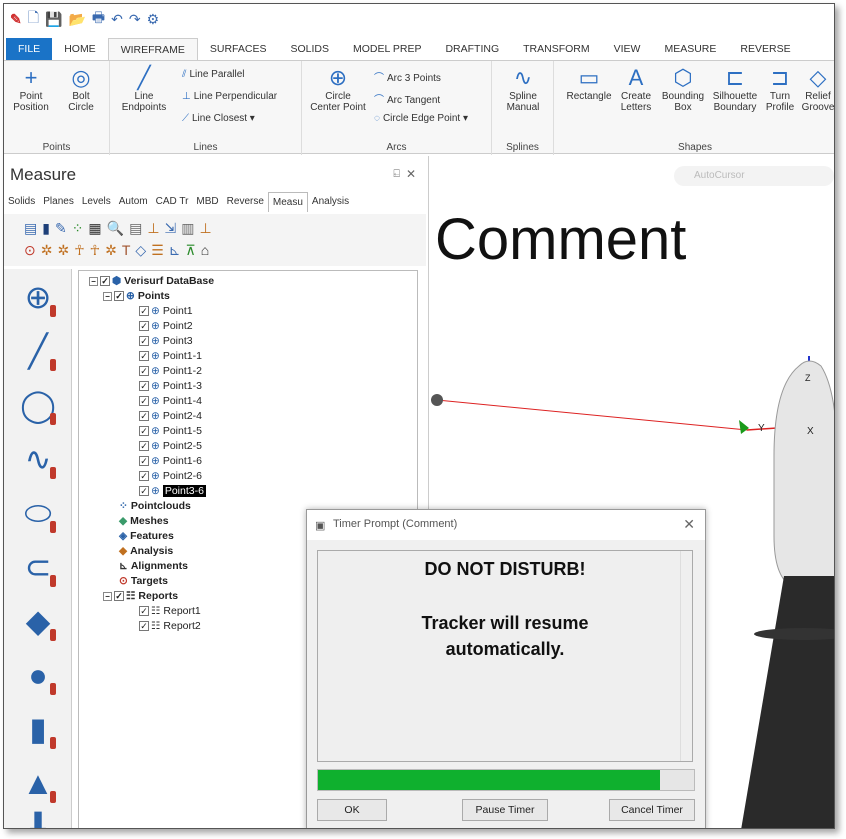 The width and height of the screenshot is (846, 839). What do you see at coordinates (421, 118) in the screenshot?
I see `circle-edge-point-button: ◌ Circle Edge Point ▾` at bounding box center [421, 118].